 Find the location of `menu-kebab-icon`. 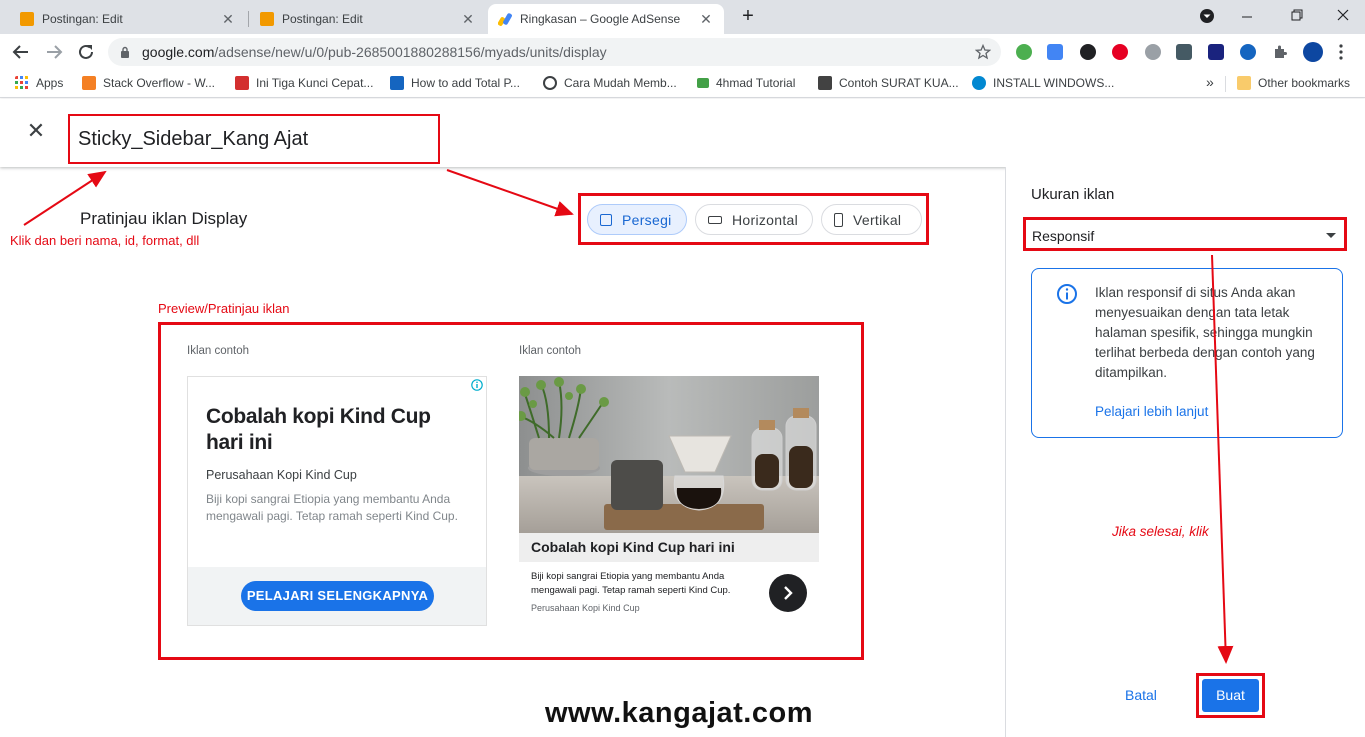

menu-kebab-icon is located at coordinates (1341, 52).